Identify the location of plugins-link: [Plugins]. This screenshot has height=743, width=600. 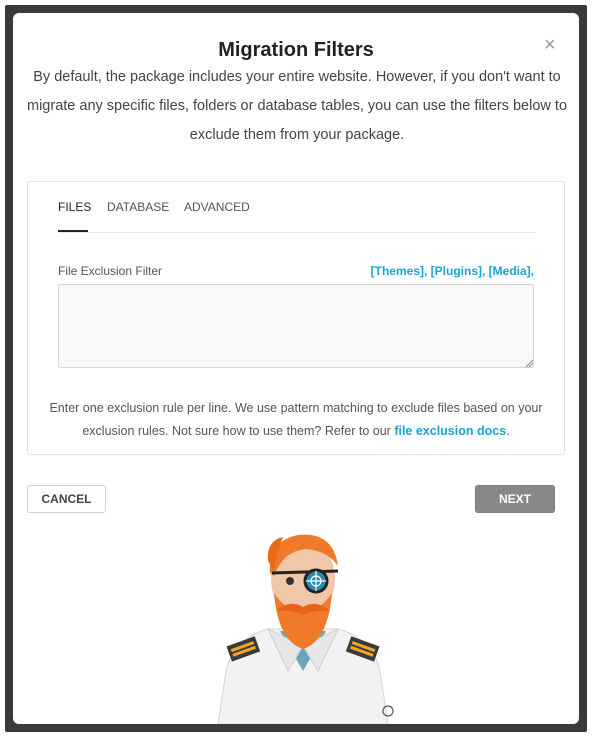
(456, 271).